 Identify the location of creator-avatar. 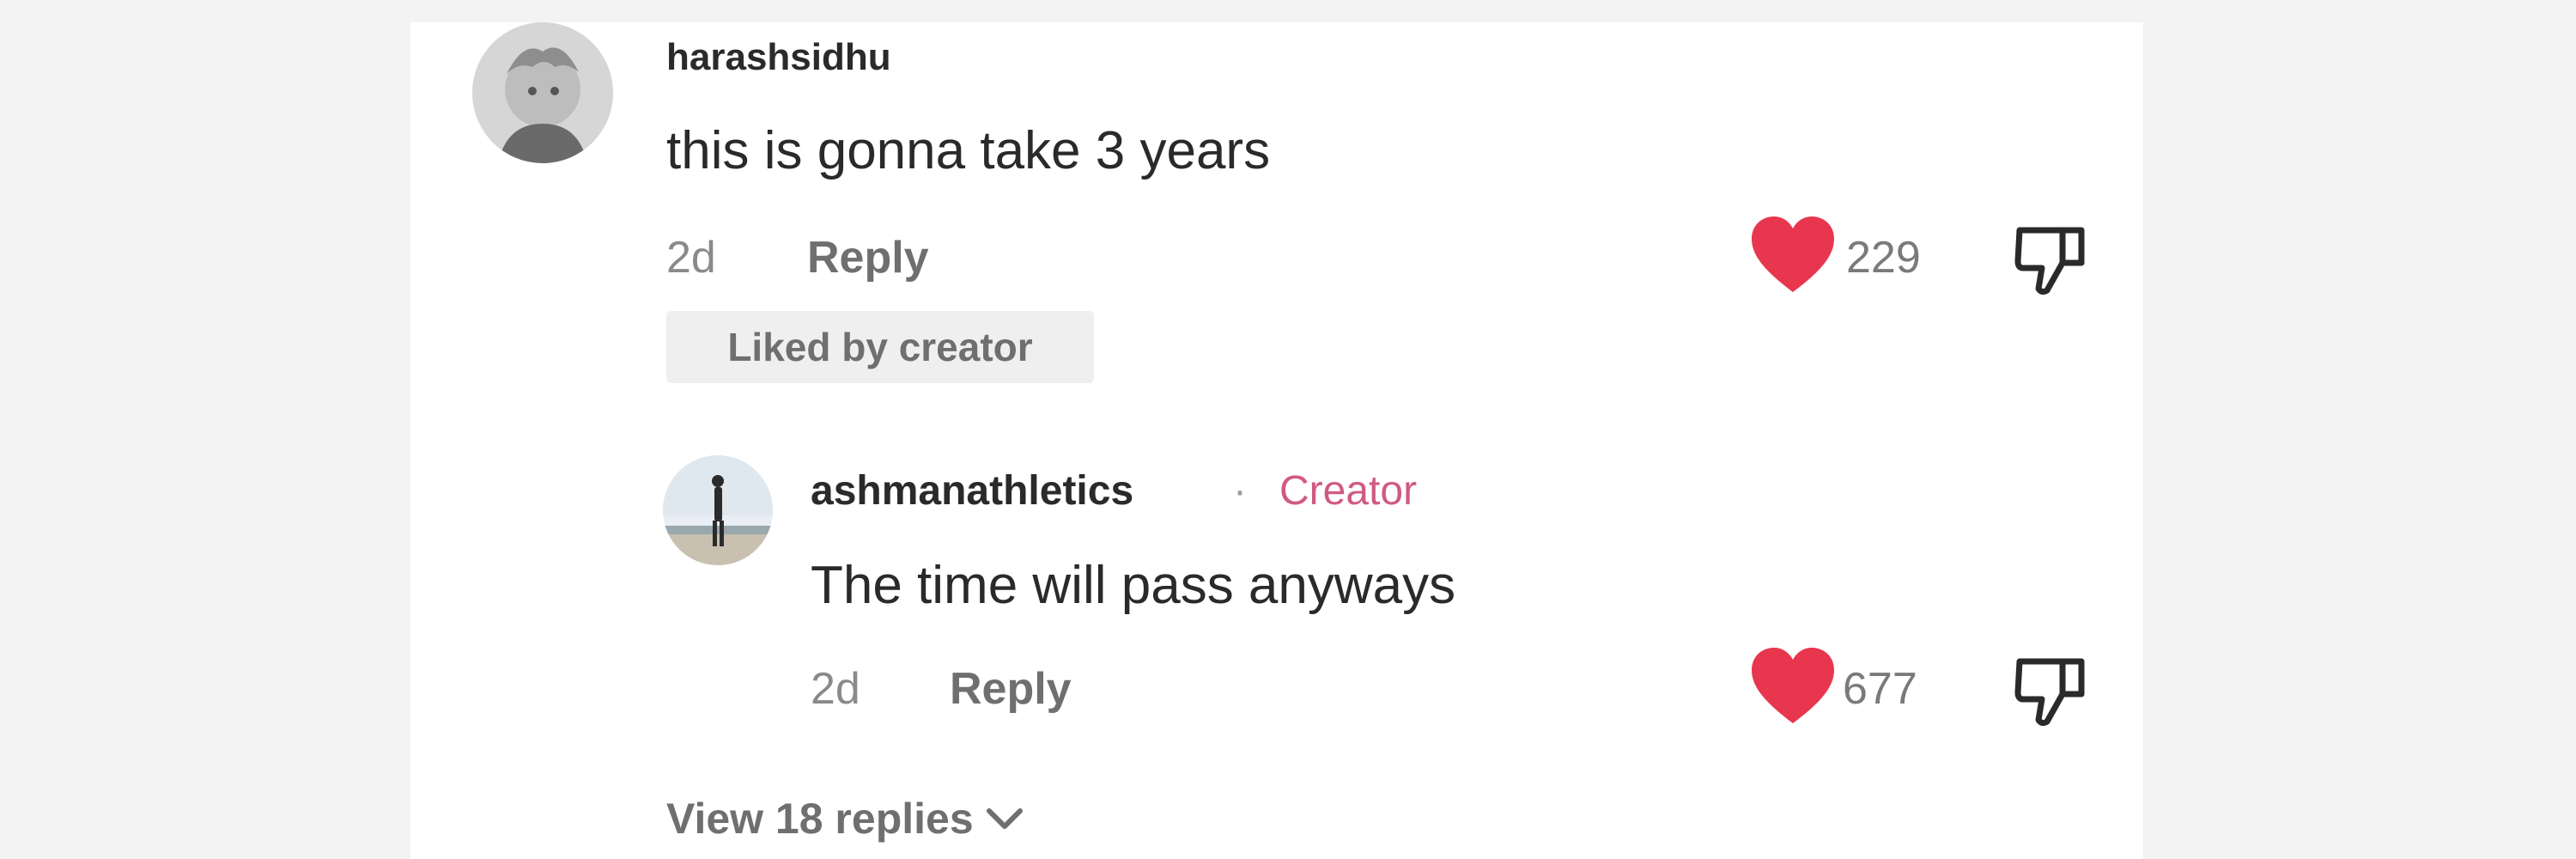
(718, 510).